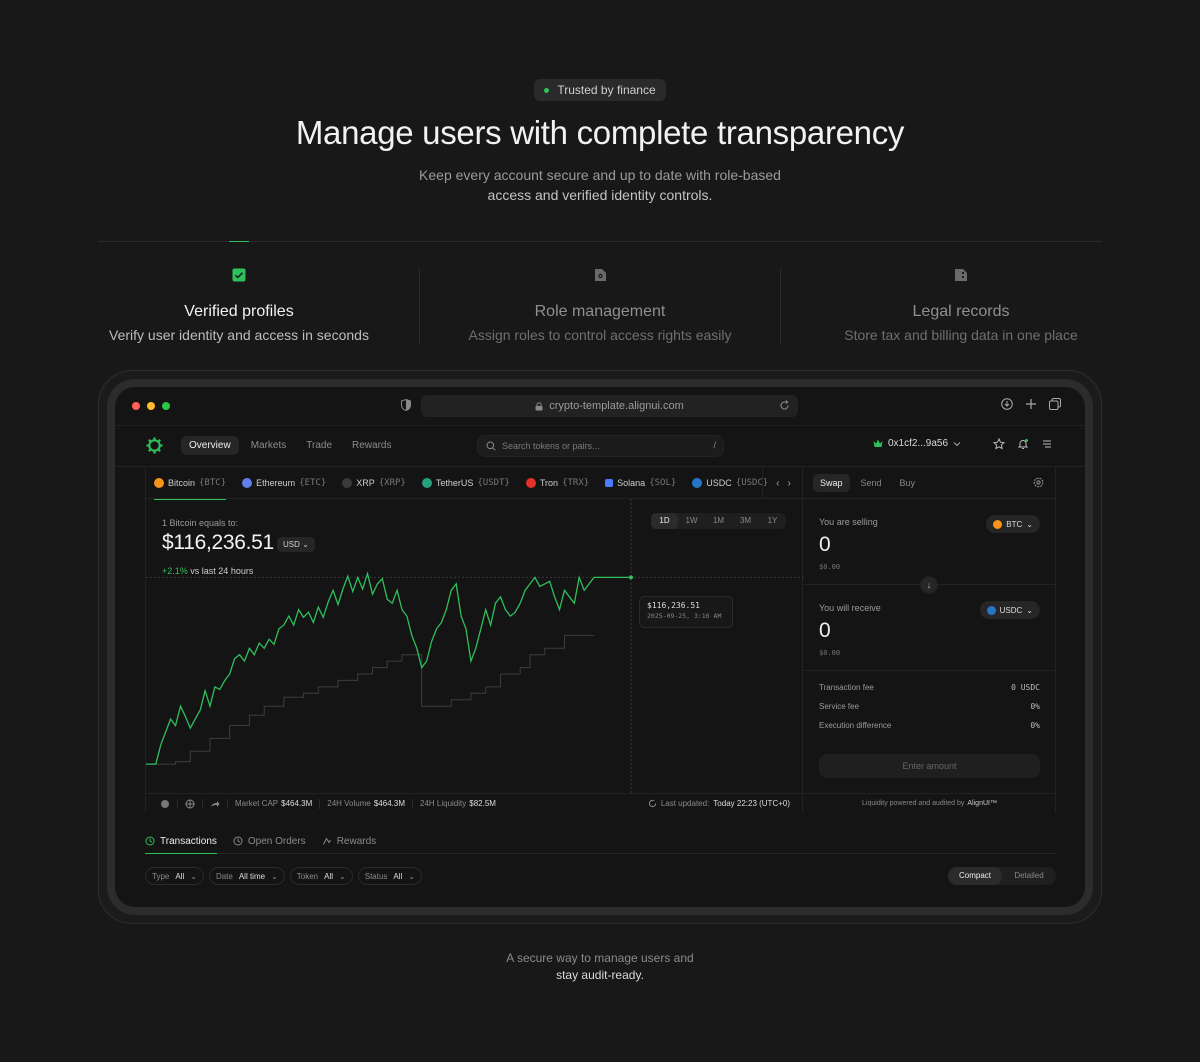 The image size is (1200, 1062). I want to click on reload-icon, so click(784, 405).